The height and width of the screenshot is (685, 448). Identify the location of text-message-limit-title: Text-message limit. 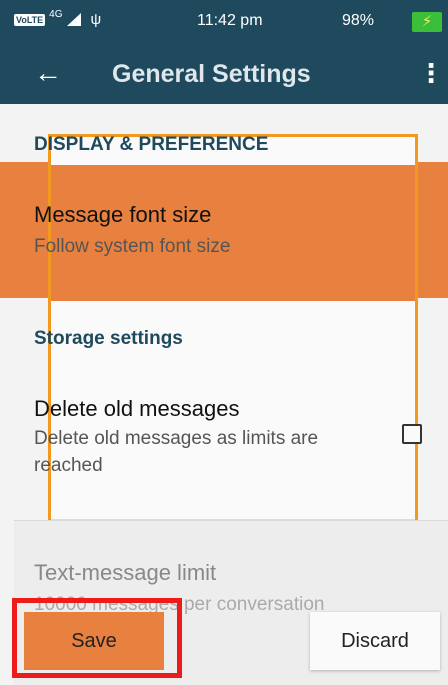
(125, 573).